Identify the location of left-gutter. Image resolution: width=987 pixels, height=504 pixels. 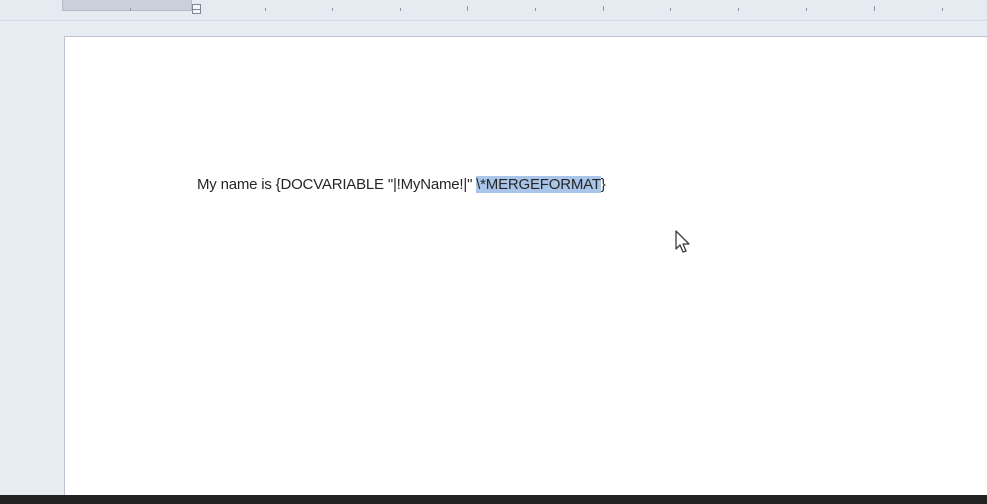
(31, 258).